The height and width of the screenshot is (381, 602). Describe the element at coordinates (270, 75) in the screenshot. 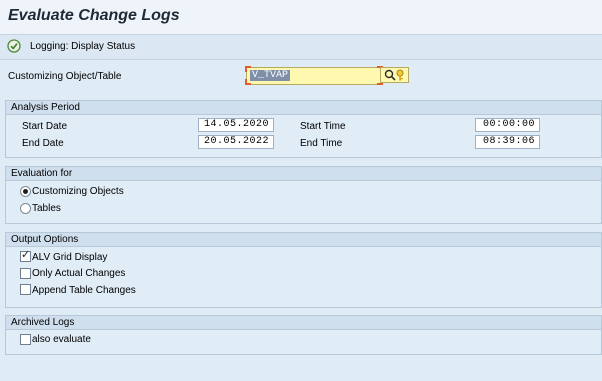

I see `customizing-object-value: V_TVAP` at that location.